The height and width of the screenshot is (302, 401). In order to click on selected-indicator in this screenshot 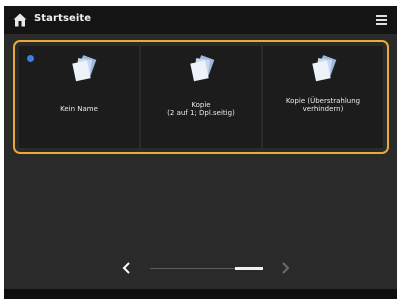, I will do `click(30, 58)`.